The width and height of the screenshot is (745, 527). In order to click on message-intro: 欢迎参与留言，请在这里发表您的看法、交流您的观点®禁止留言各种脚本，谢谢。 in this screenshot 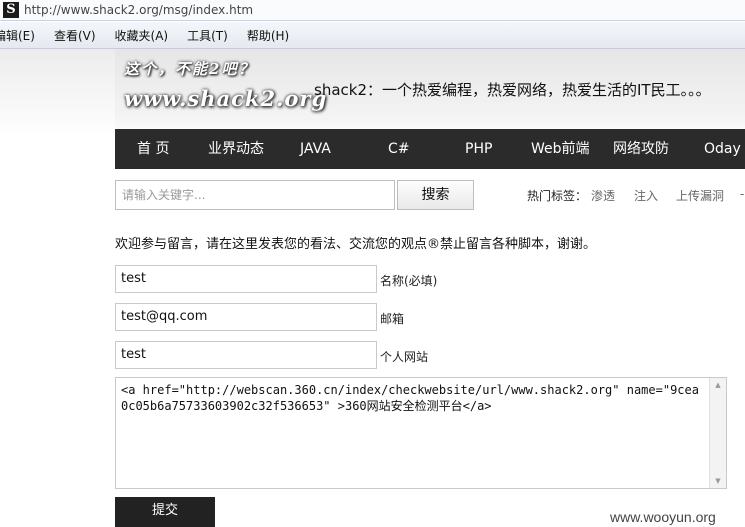, I will do `click(356, 244)`.